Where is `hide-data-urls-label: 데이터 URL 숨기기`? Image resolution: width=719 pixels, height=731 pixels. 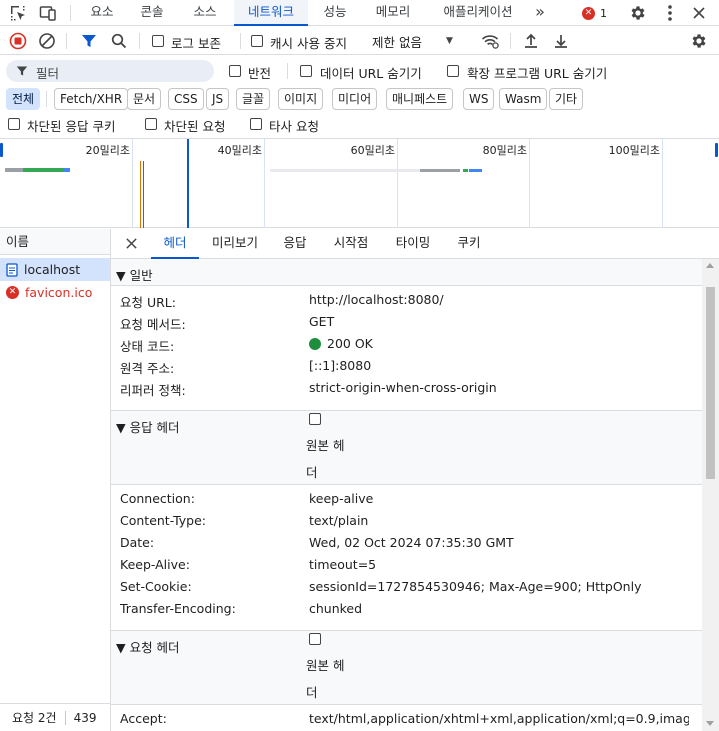
hide-data-urls-label: 데이터 URL 숨기기 is located at coordinates (371, 73).